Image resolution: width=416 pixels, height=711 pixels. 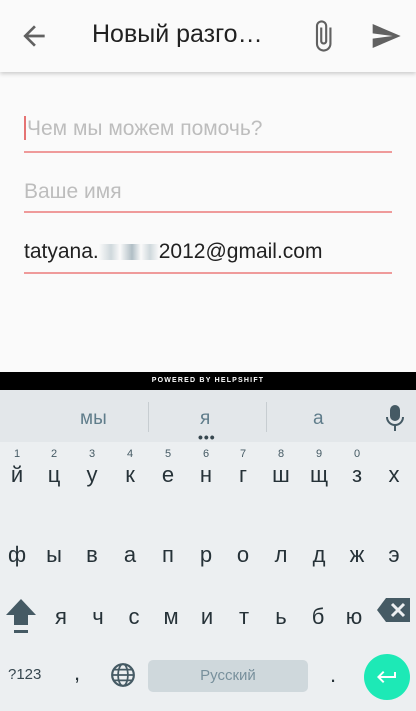 I want to click on key-label: д, so click(x=319, y=554).